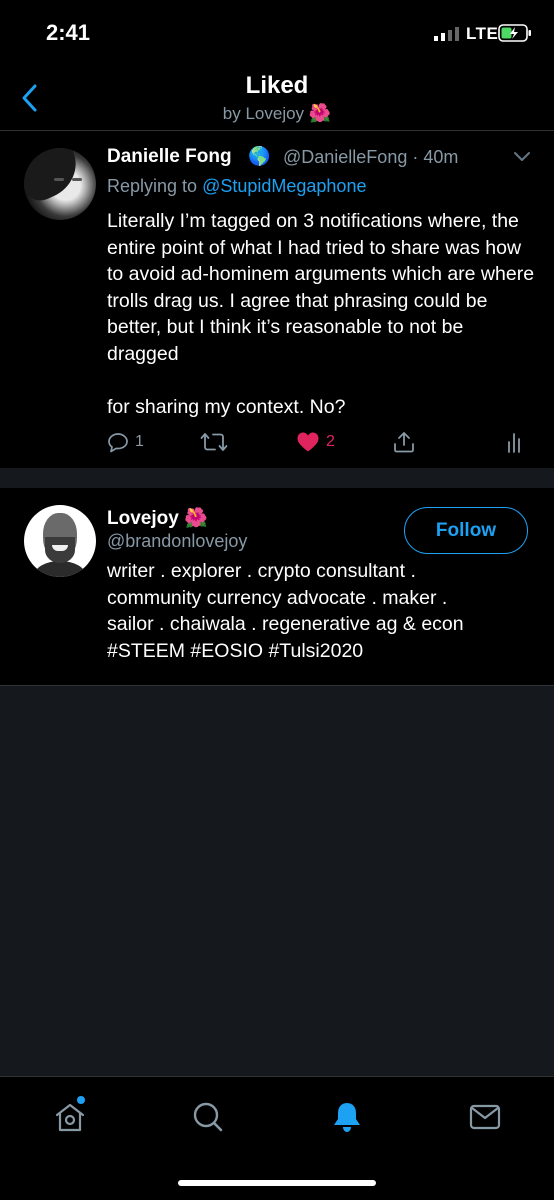 The image size is (554, 1200). I want to click on retweet-icon, so click(214, 442).